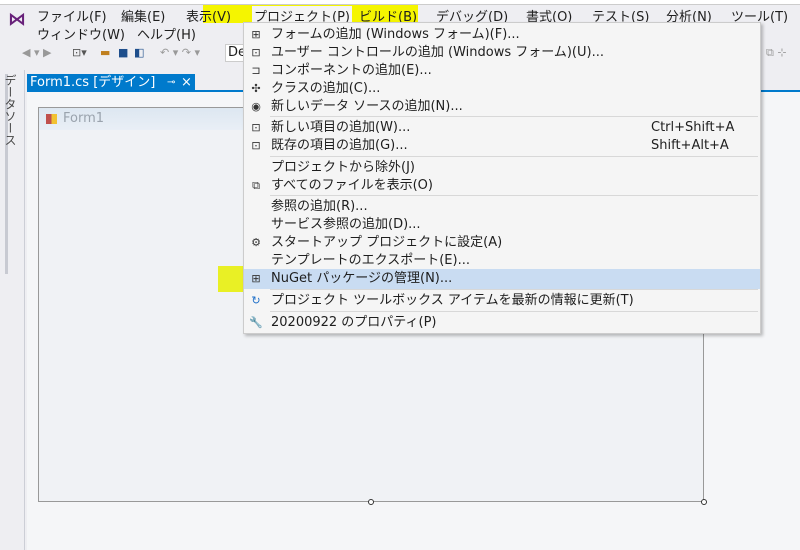 The height and width of the screenshot is (550, 800). I want to click on menu-view: 表示(V), so click(208, 15).